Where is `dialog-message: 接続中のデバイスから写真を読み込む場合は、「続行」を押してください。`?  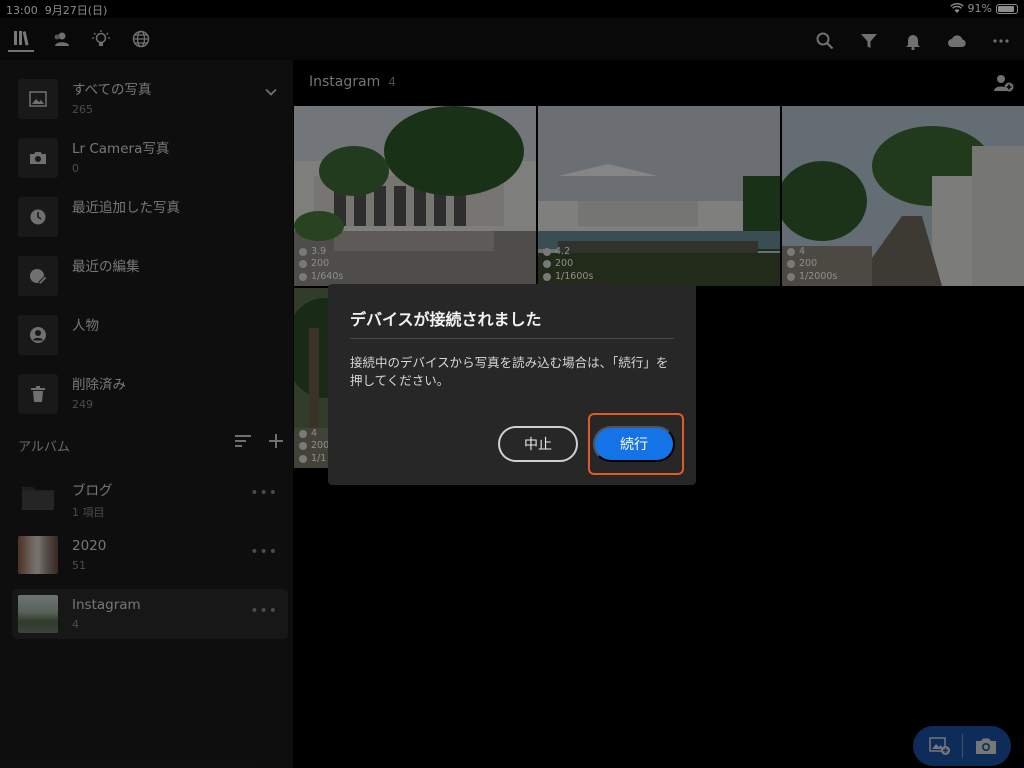 dialog-message: 接続中のデバイスから写真を読み込む場合は、「続行」を押してください。 is located at coordinates (509, 371).